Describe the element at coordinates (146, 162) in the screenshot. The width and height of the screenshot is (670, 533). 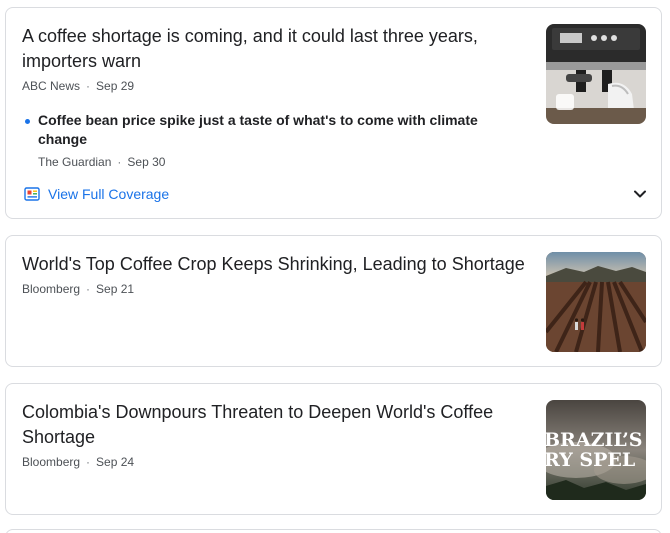
I see `related-article-date: Sep 30` at that location.